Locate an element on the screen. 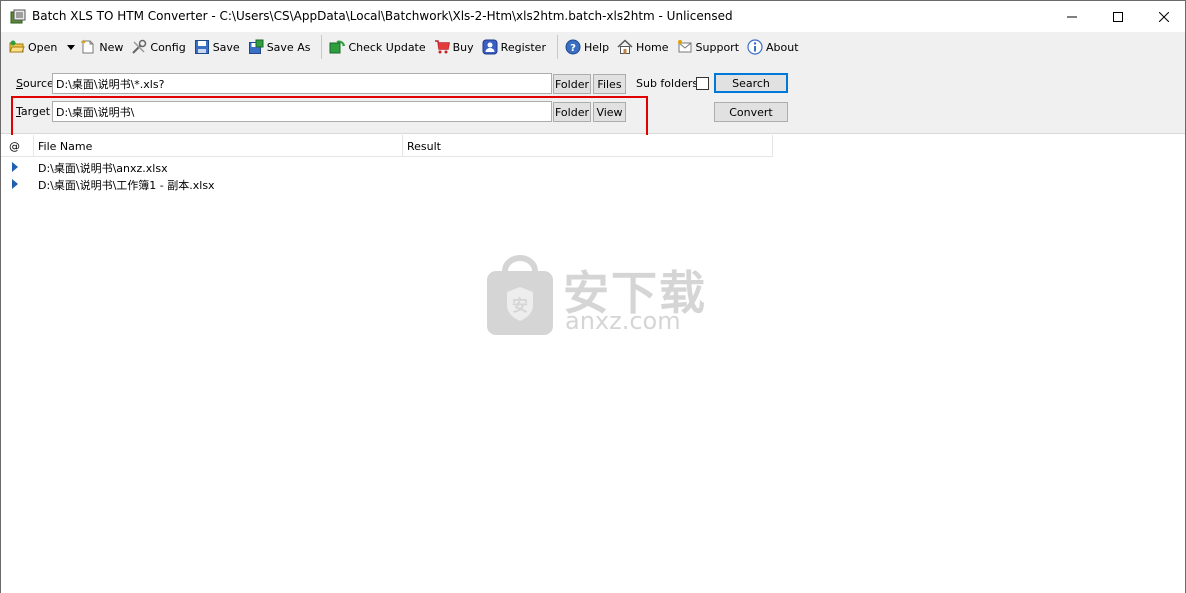 The width and height of the screenshot is (1186, 593). source-folder-button: Folder is located at coordinates (572, 84).